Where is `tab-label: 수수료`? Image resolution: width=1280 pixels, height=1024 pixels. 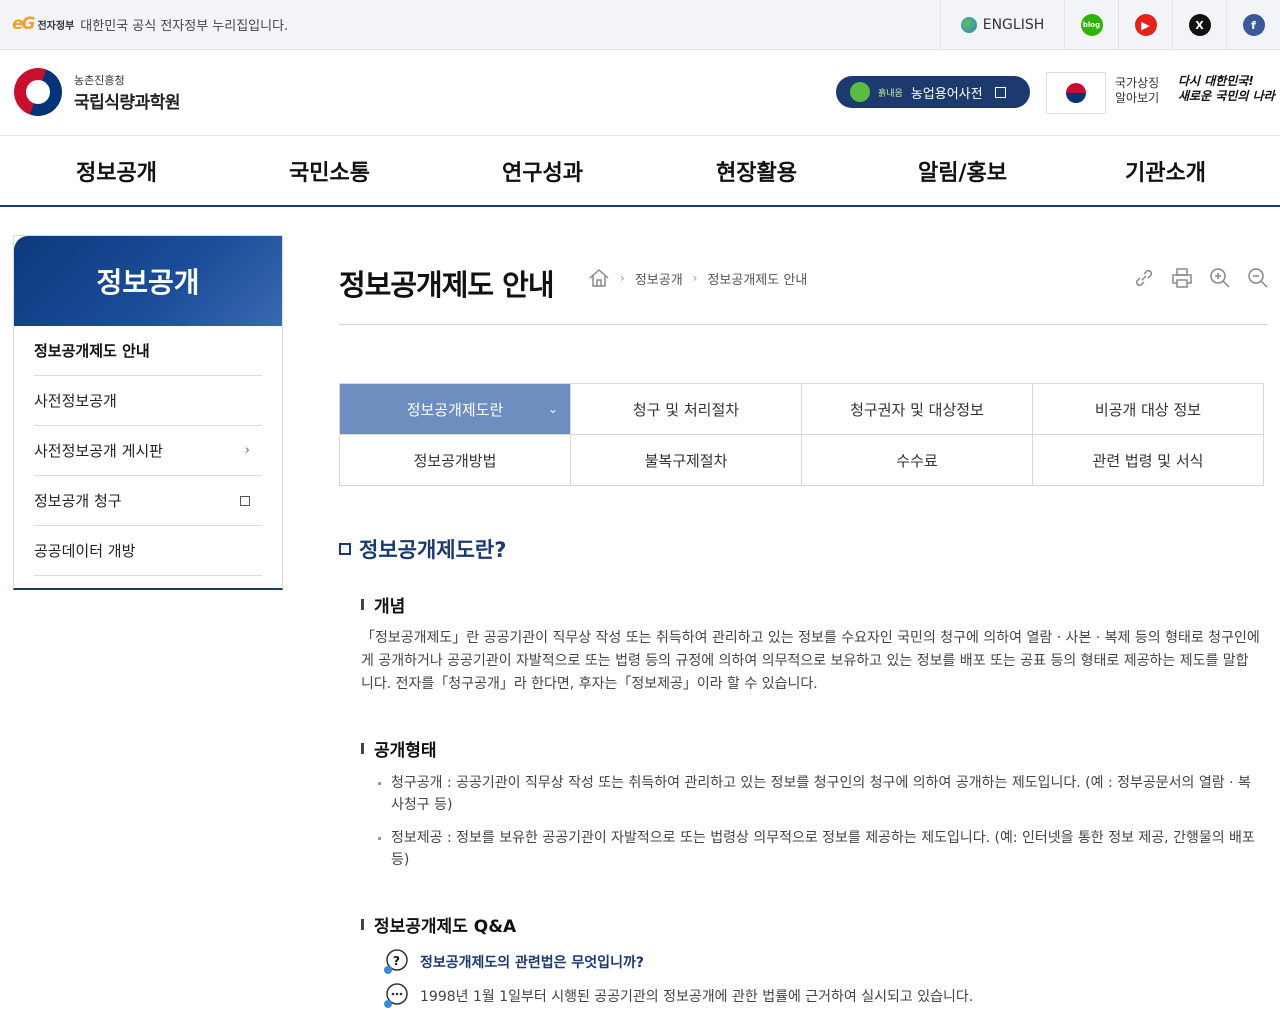
tab-label: 수수료 is located at coordinates (917, 460).